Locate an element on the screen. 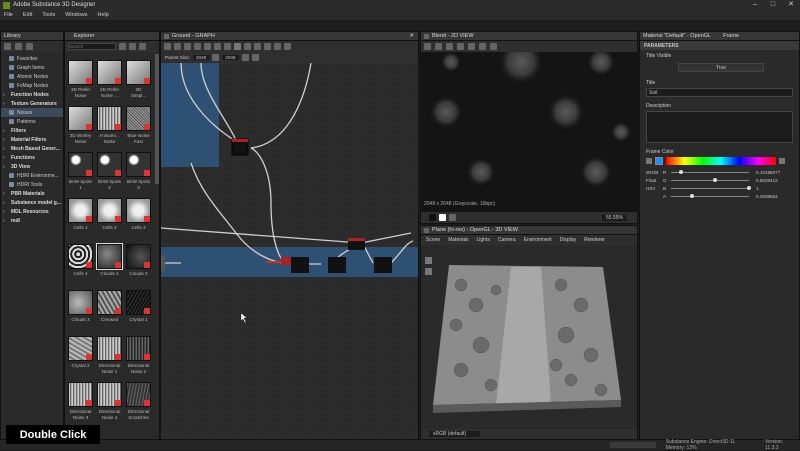 The image size is (800, 451). title-visible-toggle: True is located at coordinates (721, 67).